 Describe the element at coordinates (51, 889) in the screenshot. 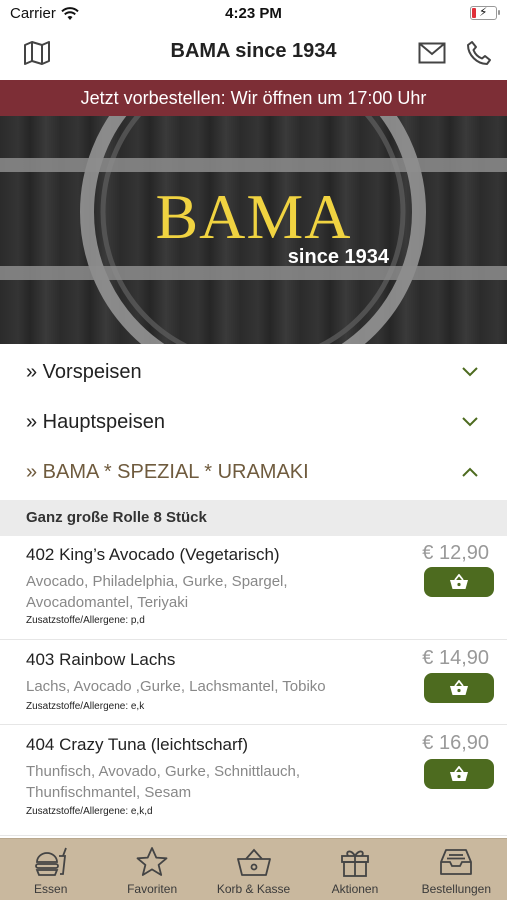

I see `tab-label: Essen` at that location.